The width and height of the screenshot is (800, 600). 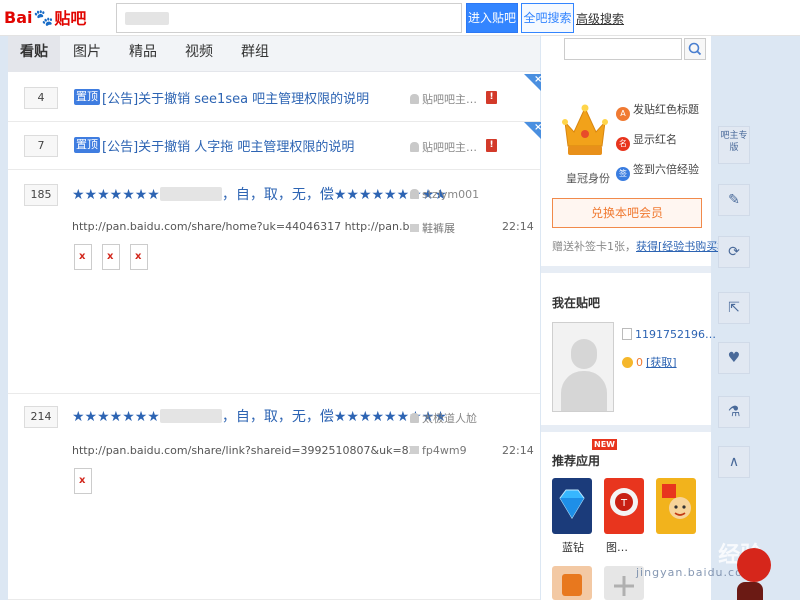 What do you see at coordinates (573, 547) in the screenshot?
I see `app-label: 蓝钻` at bounding box center [573, 547].